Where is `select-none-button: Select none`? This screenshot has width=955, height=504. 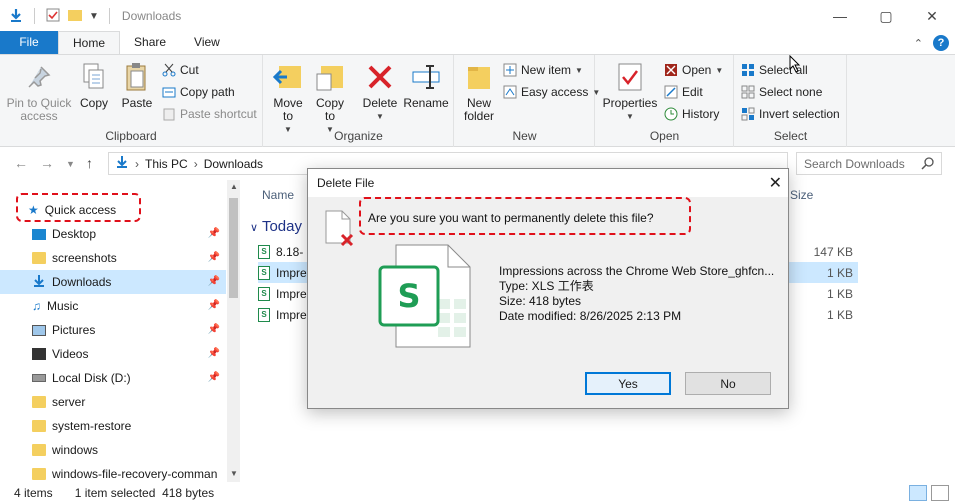
select-none-button: Select none is located at coordinates (781, 92).